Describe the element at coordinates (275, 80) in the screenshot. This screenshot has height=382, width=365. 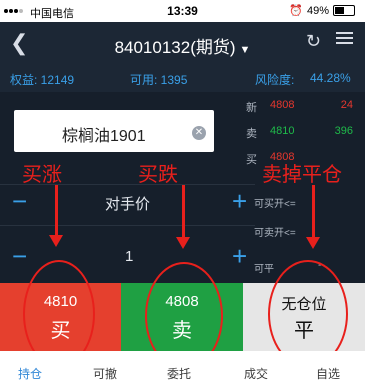
I see `risk-label: 风险度:` at that location.